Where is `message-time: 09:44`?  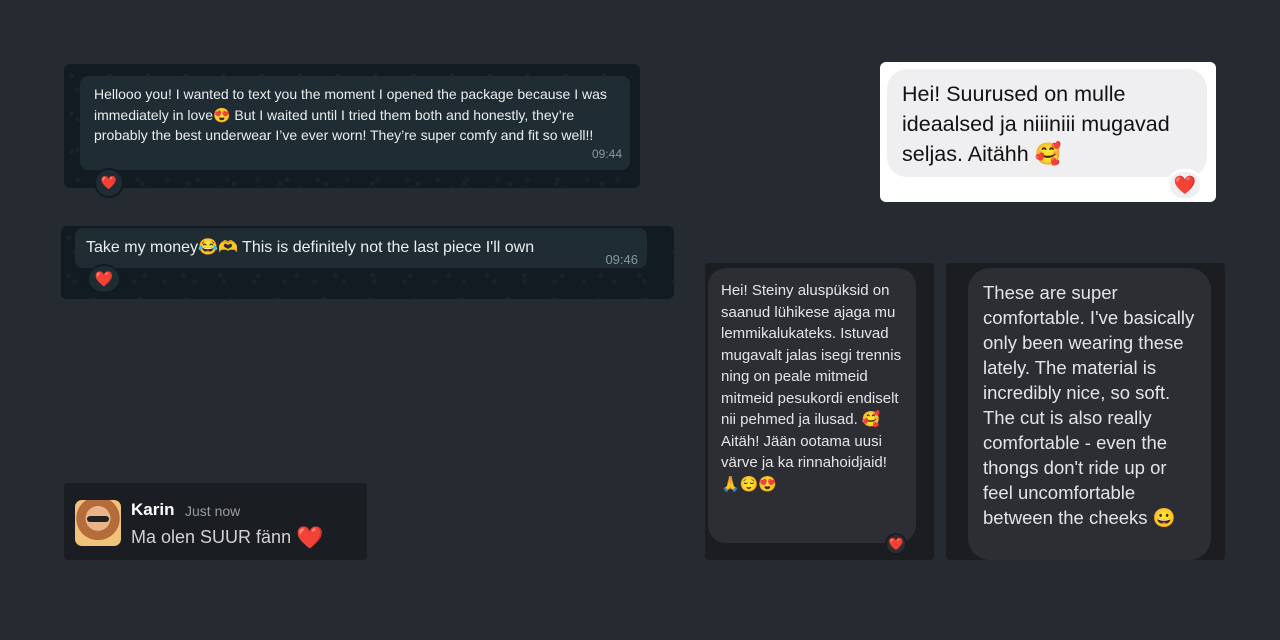
message-time: 09:44 is located at coordinates (606, 153).